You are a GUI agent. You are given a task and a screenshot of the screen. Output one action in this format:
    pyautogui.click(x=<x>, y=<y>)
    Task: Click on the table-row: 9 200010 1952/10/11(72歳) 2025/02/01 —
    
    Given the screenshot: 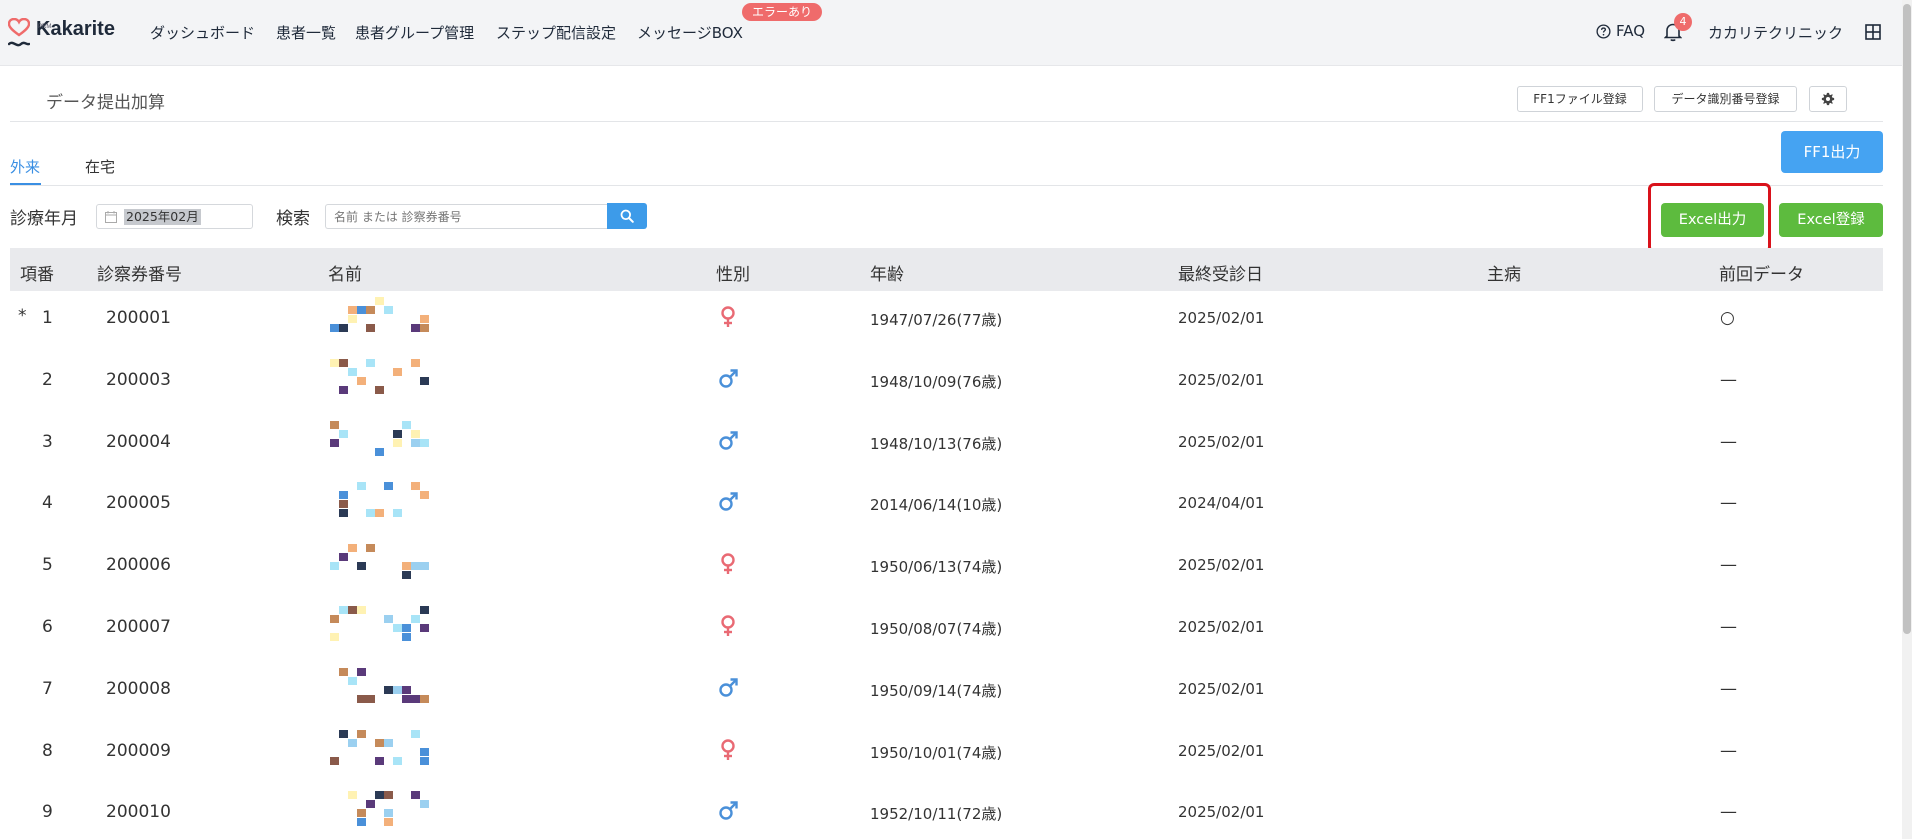 What is the action you would take?
    pyautogui.click(x=946, y=812)
    